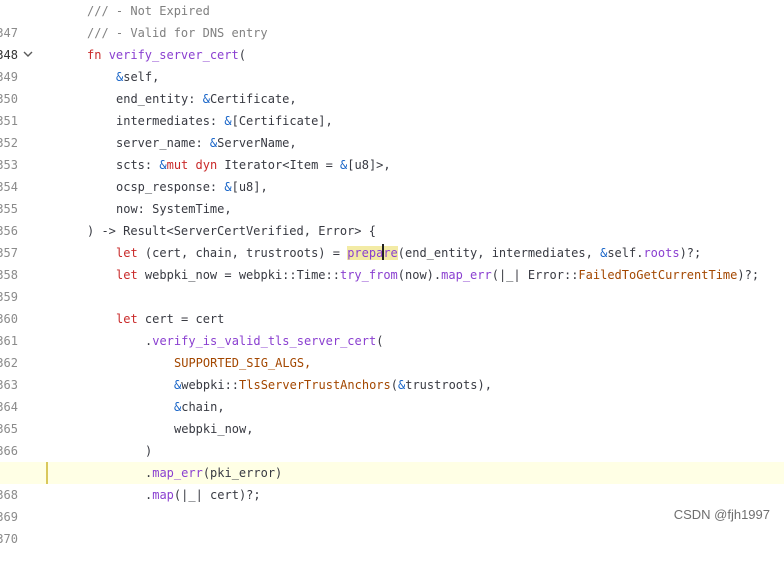 This screenshot has width=784, height=572. Describe the element at coordinates (199, 407) in the screenshot. I see `code-text: &chain,` at that location.